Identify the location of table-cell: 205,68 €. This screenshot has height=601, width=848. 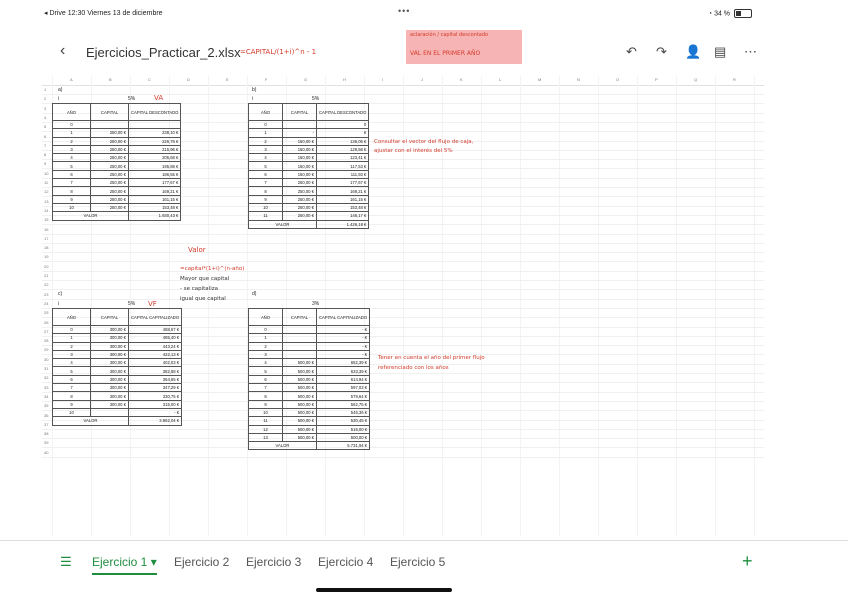
(154, 158).